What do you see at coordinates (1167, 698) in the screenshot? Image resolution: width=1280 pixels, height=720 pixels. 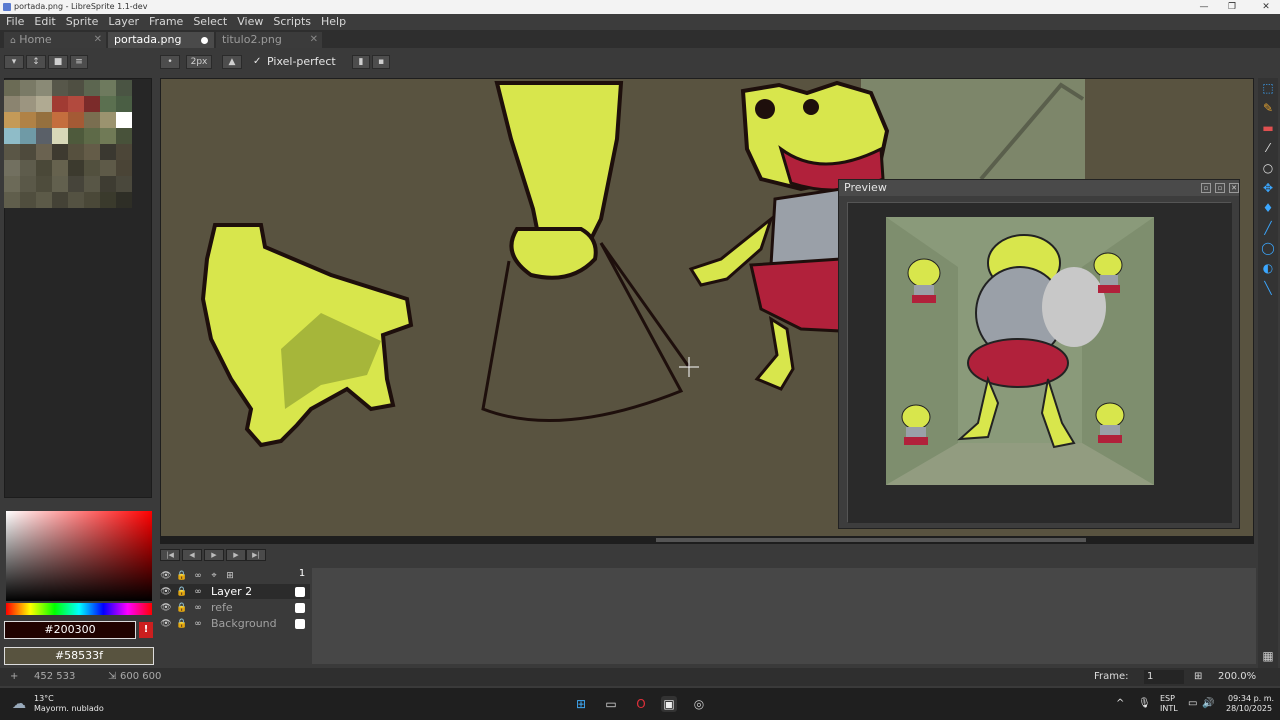 I see `language-code: ESP` at bounding box center [1167, 698].